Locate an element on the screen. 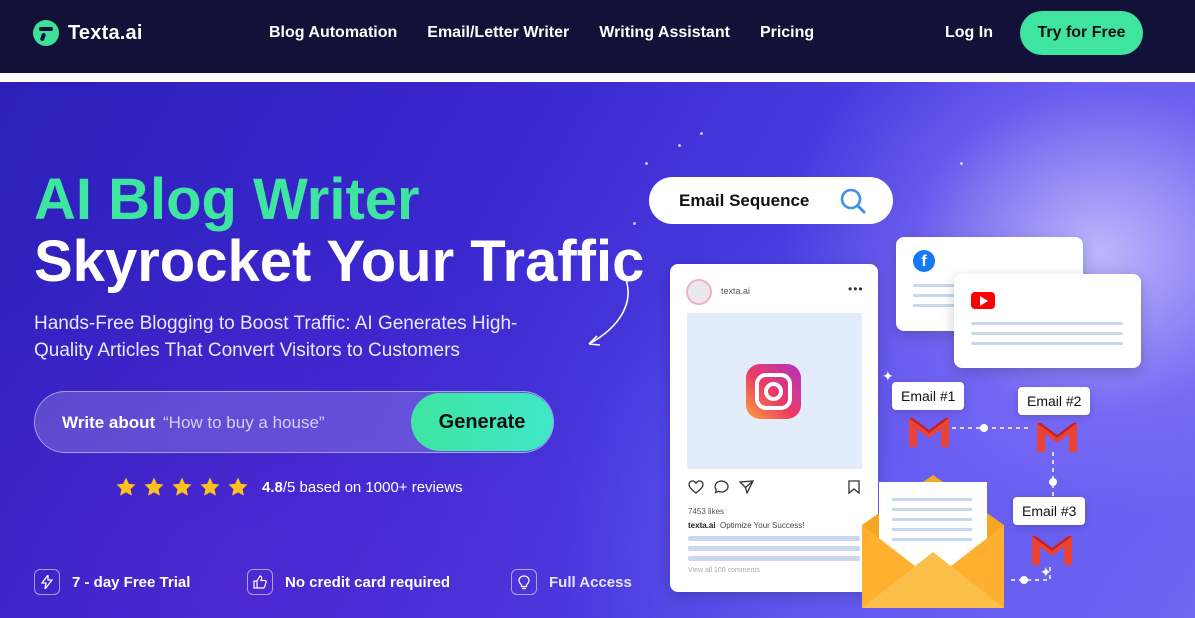 This screenshot has width=1195, height=618. rating-text: 4.8/5 based on 1000+ reviews is located at coordinates (362, 487).